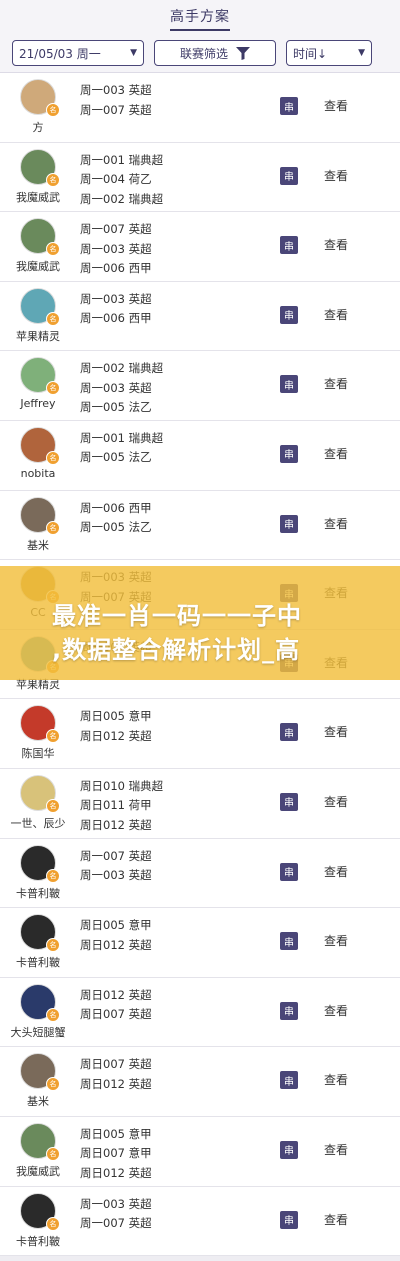 This screenshot has height=1261, width=400. I want to click on user-nickname: 基米, so click(38, 1102).